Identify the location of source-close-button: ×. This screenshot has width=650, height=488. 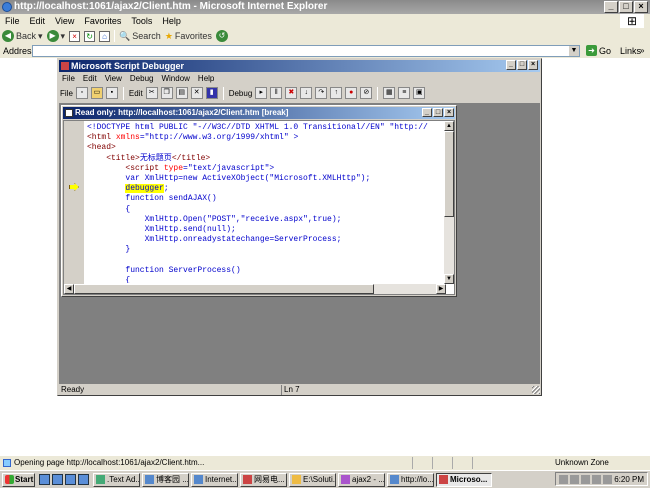
(449, 112).